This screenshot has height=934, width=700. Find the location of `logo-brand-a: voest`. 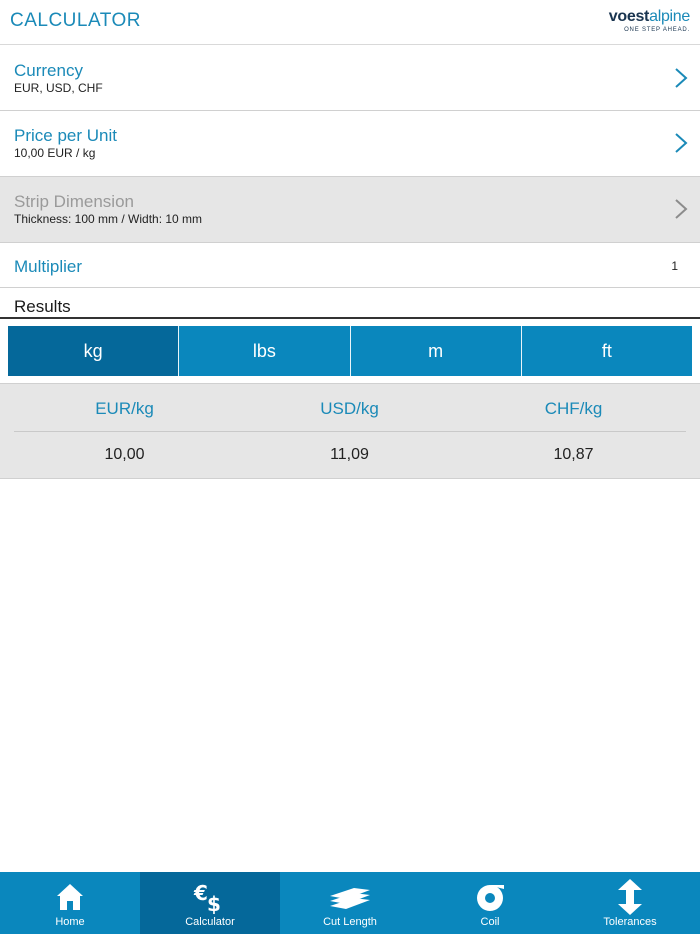

logo-brand-a: voest is located at coordinates (629, 16).